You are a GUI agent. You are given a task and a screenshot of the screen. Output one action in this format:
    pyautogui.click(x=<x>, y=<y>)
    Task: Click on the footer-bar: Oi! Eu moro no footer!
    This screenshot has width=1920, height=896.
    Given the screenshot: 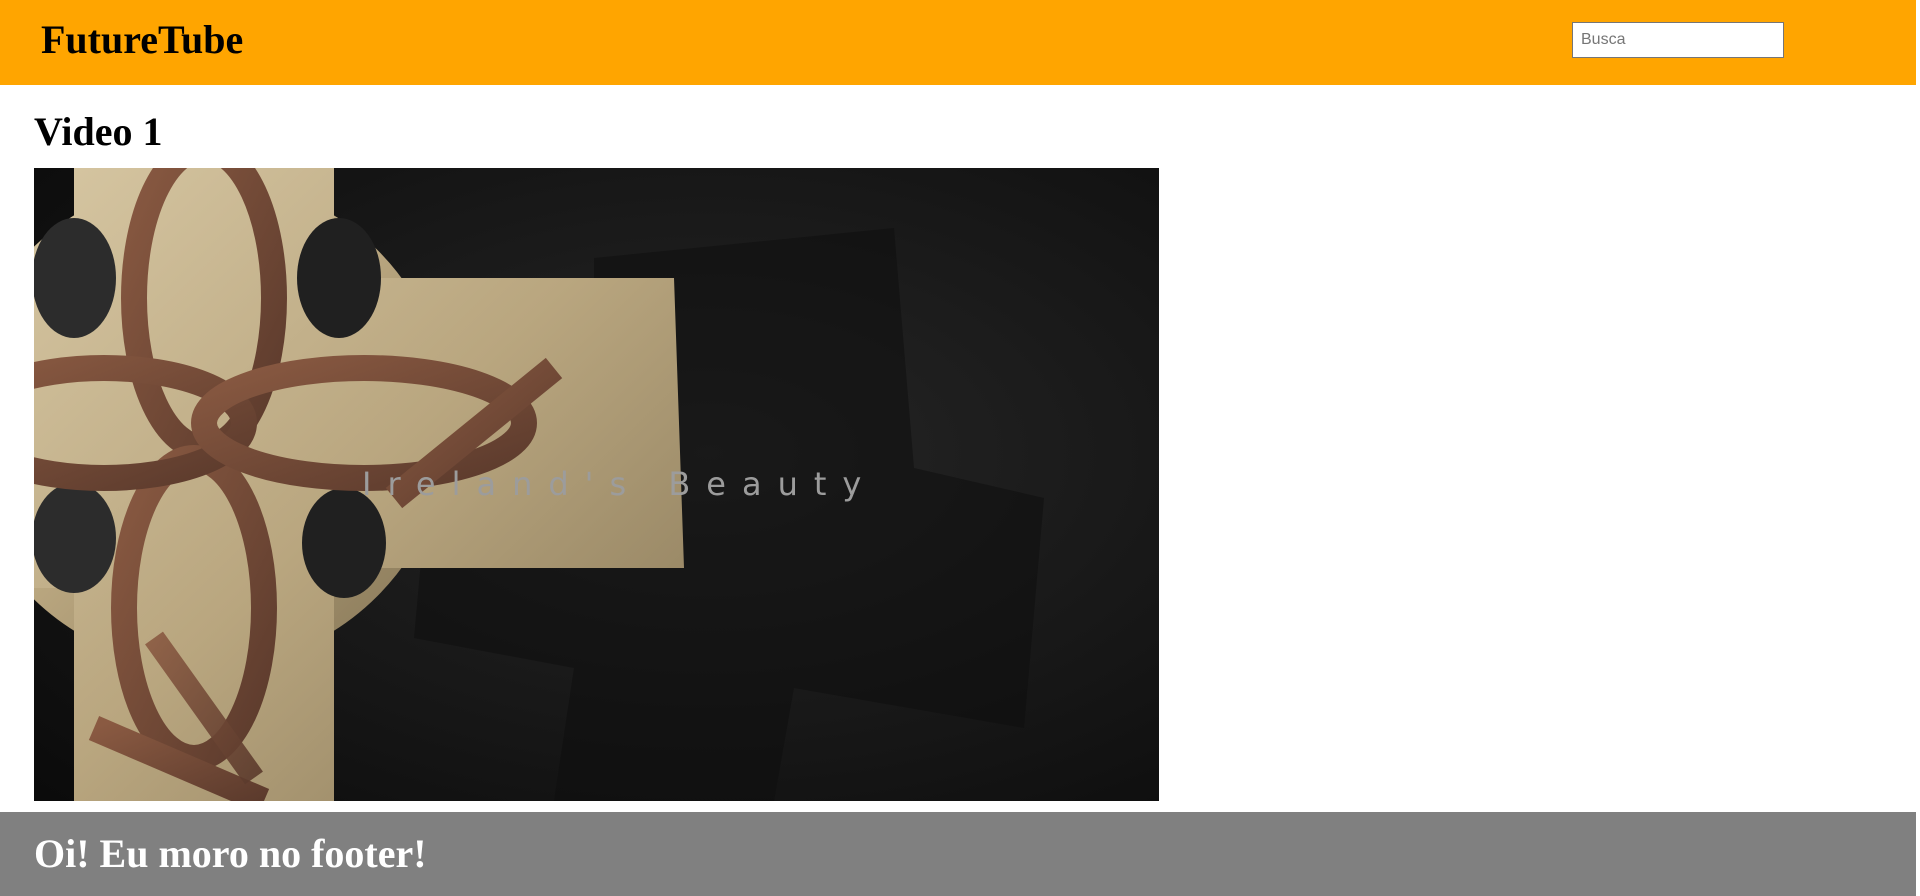 What is the action you would take?
    pyautogui.click(x=958, y=854)
    